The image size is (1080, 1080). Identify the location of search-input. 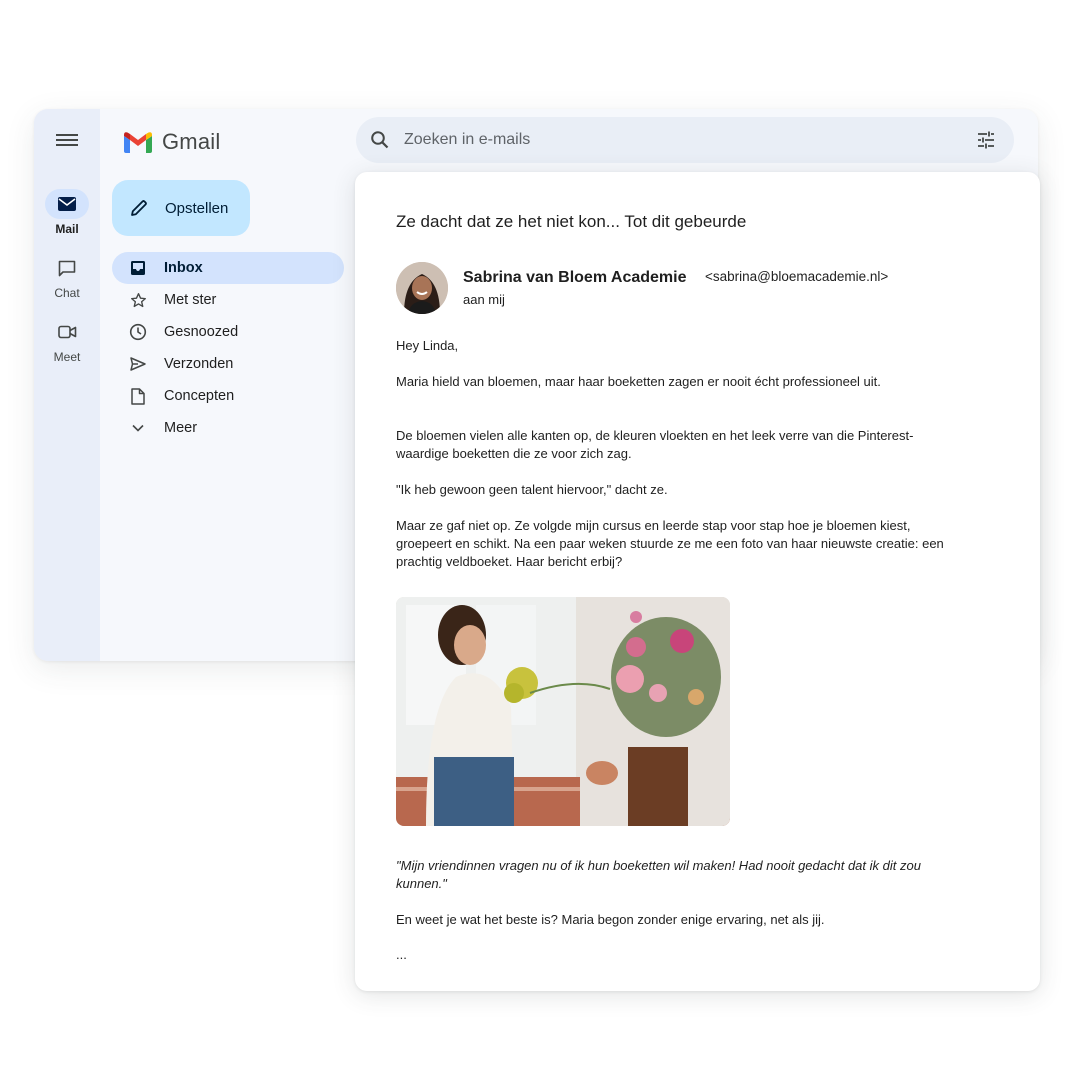
(684, 140).